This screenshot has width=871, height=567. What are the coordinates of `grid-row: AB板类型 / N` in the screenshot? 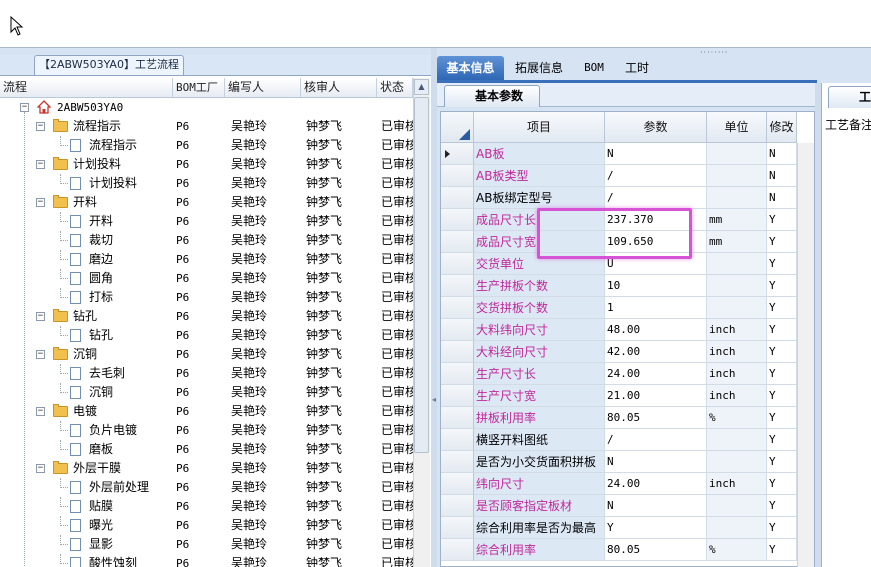 It's located at (619, 176).